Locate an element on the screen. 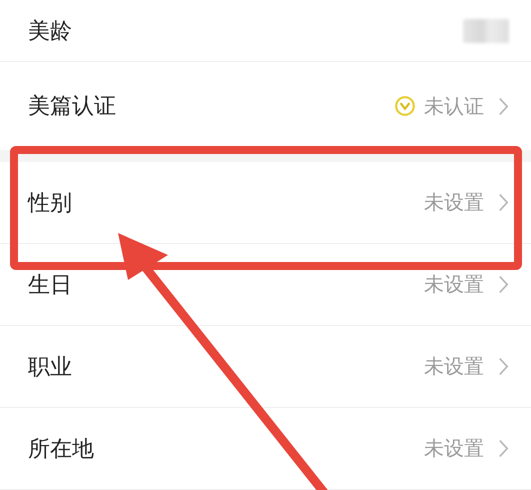 This screenshot has width=531, height=490. row-label: 性别 is located at coordinates (50, 204).